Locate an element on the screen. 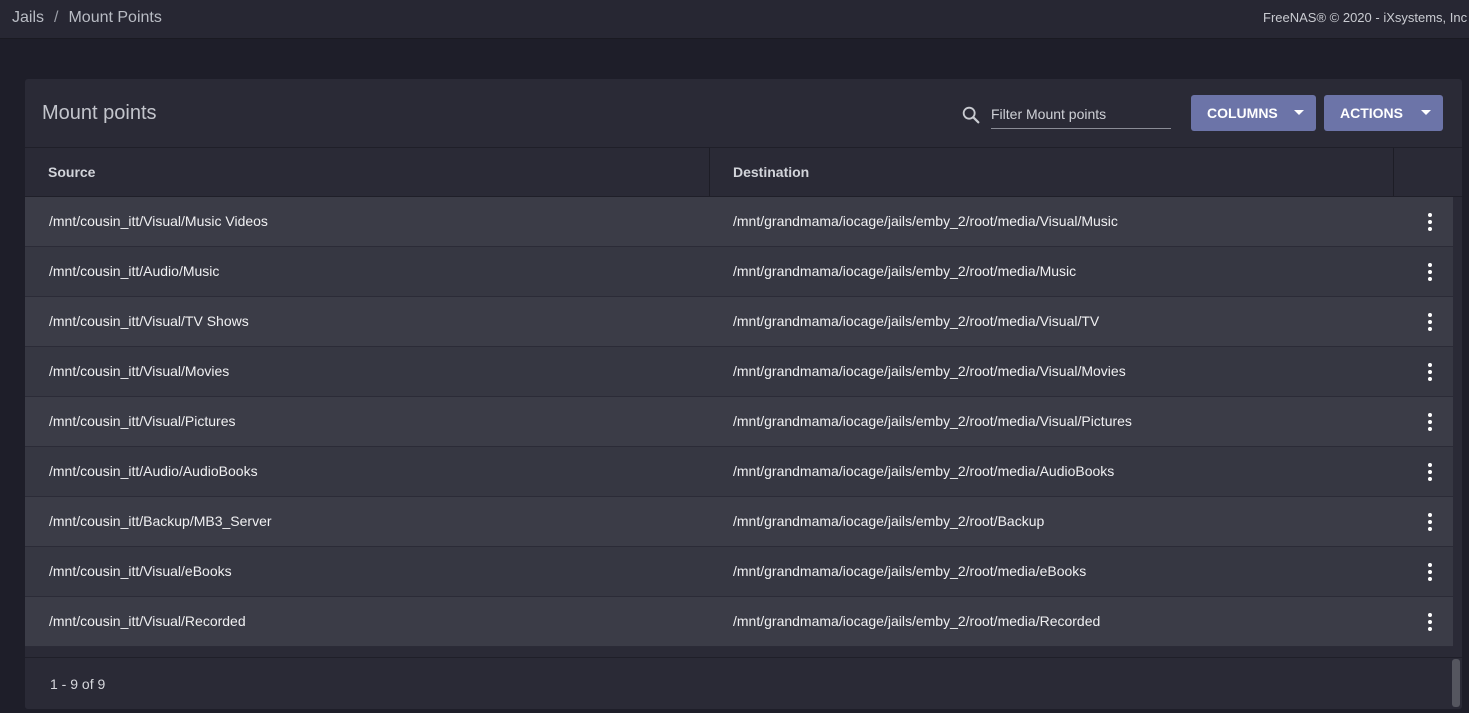  columns-button-label: COLUMNS is located at coordinates (1242, 113).